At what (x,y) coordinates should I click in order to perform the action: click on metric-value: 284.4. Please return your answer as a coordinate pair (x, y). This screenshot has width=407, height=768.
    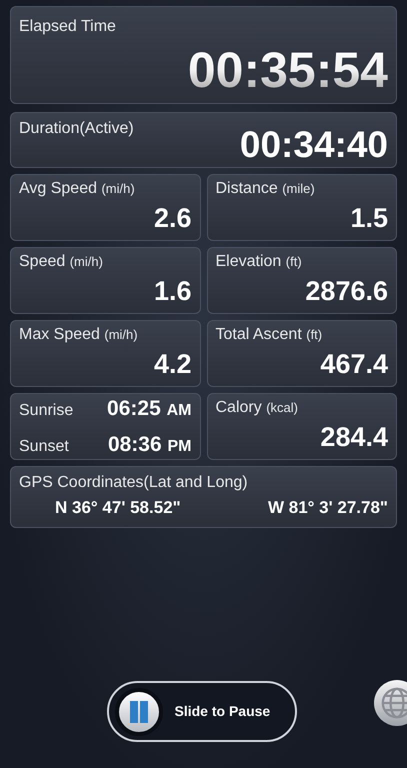
    Looking at the image, I should click on (354, 437).